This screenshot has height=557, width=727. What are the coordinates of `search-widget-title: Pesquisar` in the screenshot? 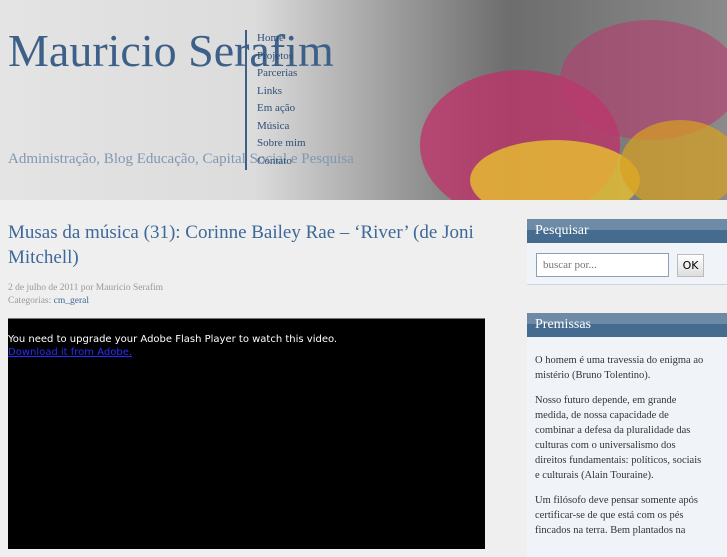 It's located at (627, 231).